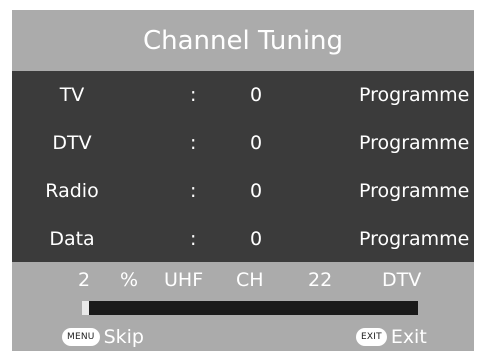 The height and width of the screenshot is (353, 484). What do you see at coordinates (408, 337) in the screenshot?
I see `exit-label: Exit` at bounding box center [408, 337].